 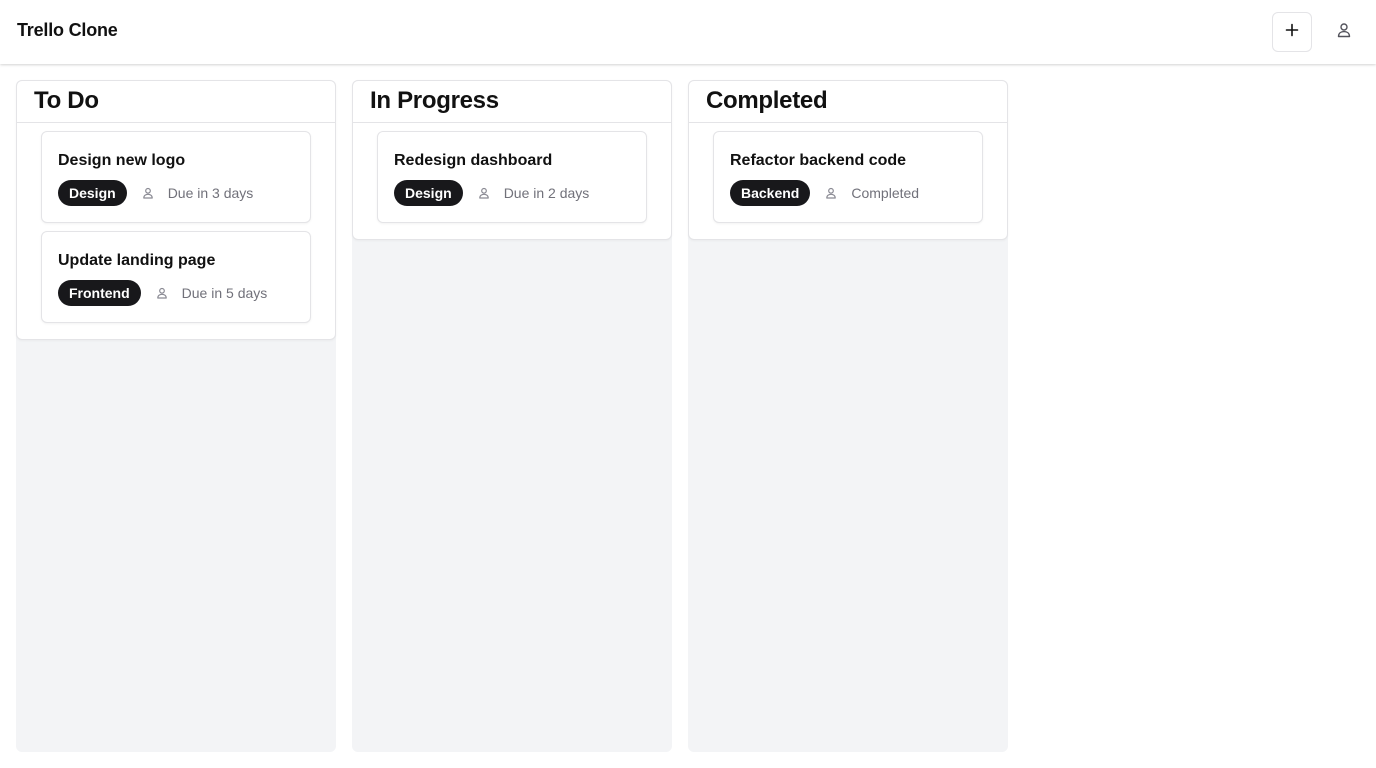 I want to click on plus-icon, so click(x=1292, y=32).